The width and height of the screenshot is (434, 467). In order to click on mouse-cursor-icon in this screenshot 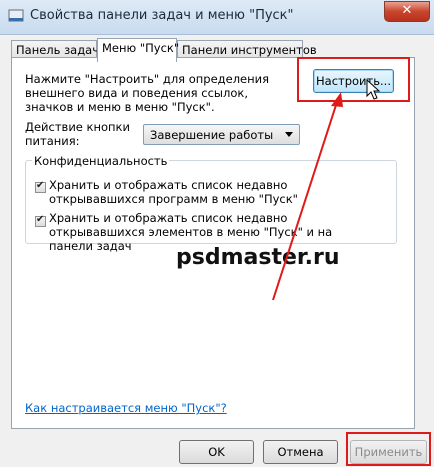, I will do `click(373, 89)`.